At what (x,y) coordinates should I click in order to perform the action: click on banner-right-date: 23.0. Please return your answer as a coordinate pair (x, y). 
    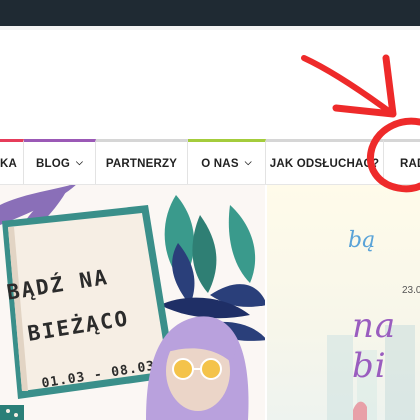
    Looking at the image, I should click on (411, 290).